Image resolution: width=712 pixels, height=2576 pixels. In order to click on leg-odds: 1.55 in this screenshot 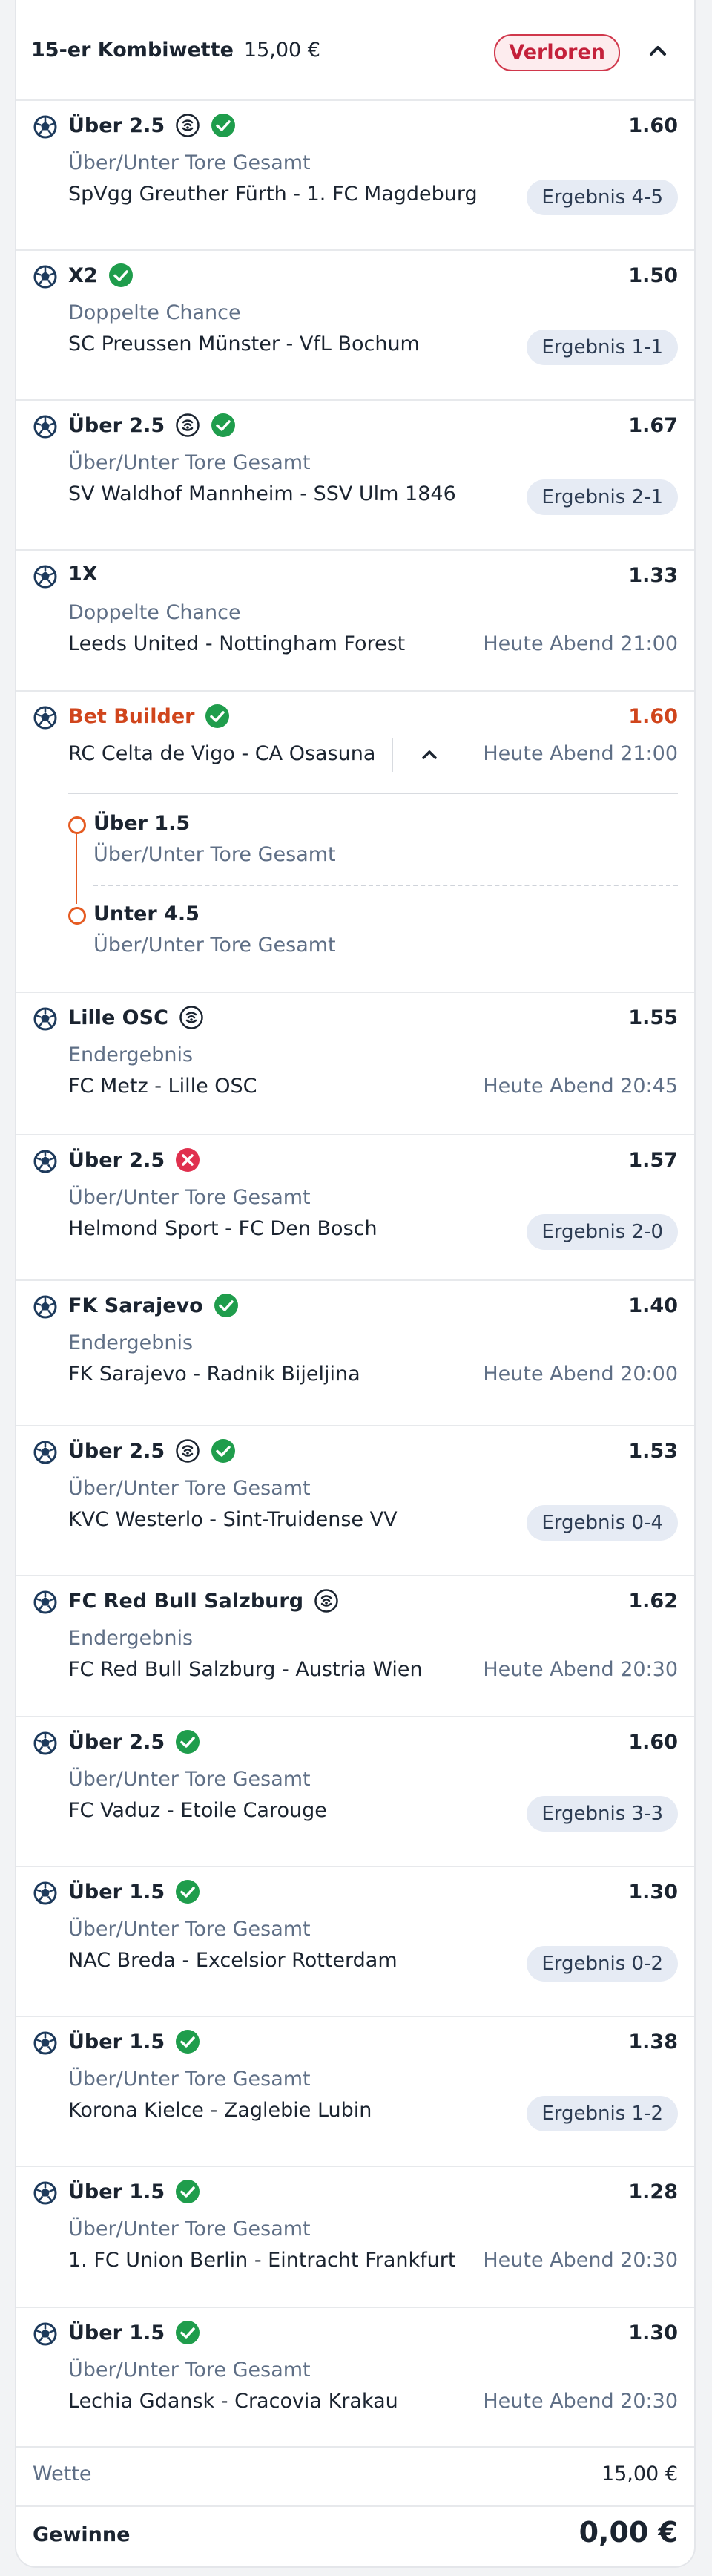, I will do `click(653, 1018)`.